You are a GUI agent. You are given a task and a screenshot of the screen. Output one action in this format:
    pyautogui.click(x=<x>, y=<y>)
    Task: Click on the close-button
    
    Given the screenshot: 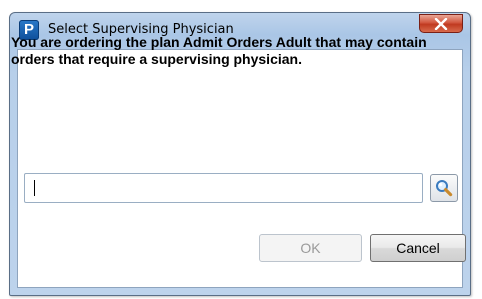 What is the action you would take?
    pyautogui.click(x=441, y=23)
    